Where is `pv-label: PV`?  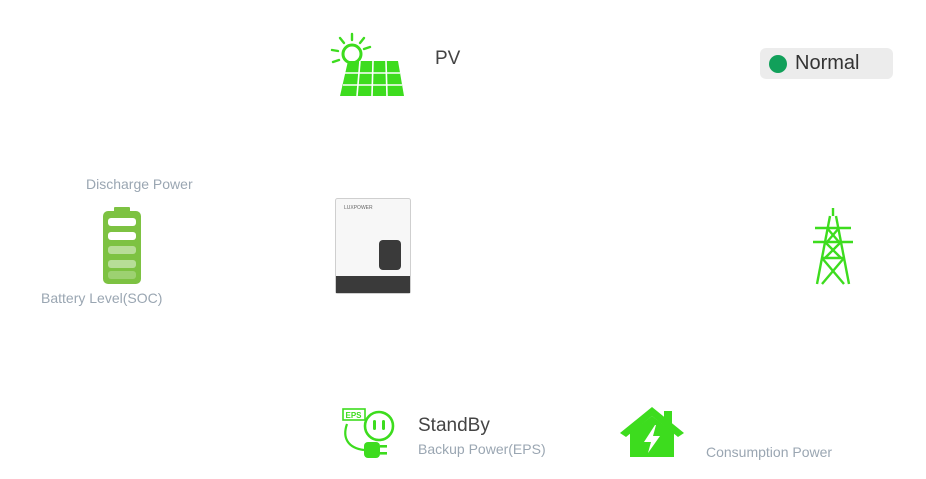 pv-label: PV is located at coordinates (448, 58).